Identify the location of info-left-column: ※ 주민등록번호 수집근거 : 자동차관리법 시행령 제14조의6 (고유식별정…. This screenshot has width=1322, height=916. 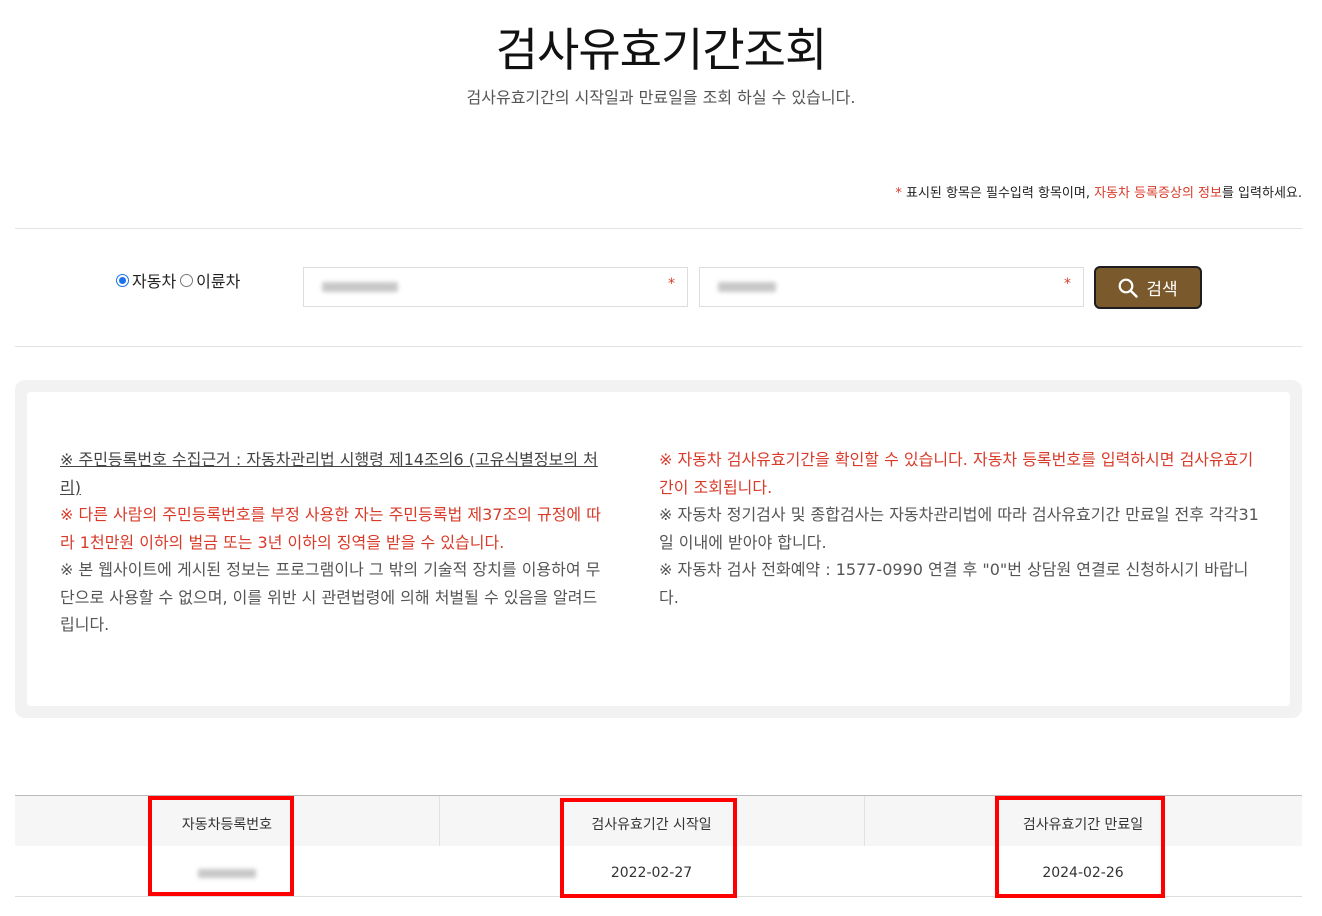
(334, 542).